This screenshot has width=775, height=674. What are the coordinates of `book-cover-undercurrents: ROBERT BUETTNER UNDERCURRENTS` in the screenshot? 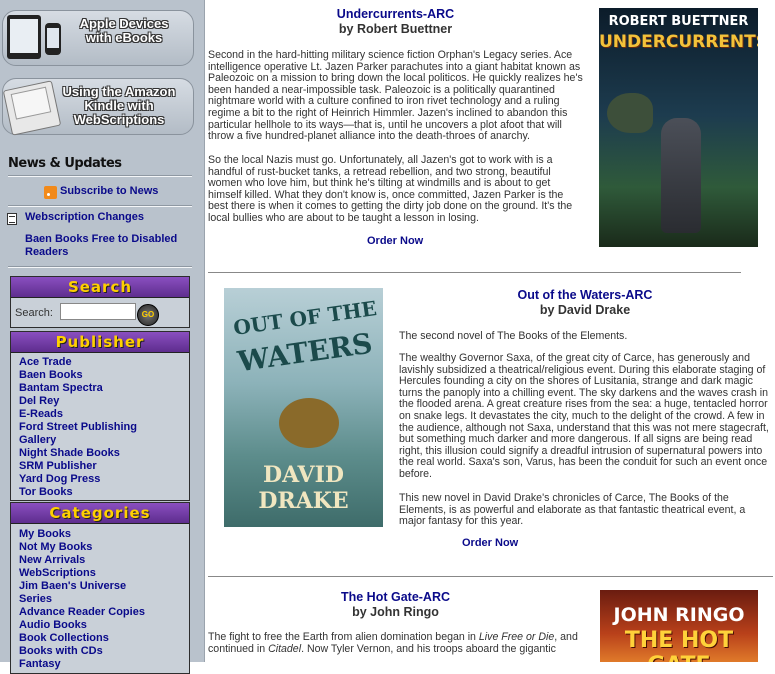 It's located at (678, 127).